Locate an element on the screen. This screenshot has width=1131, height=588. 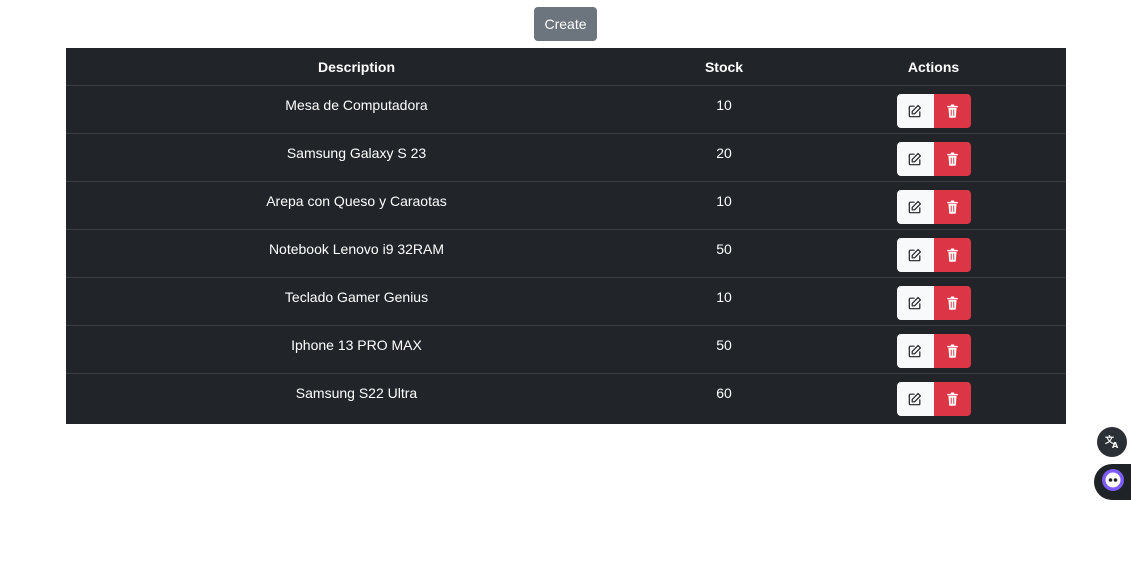
table-row: Teclado Gamer Genius 10 is located at coordinates (566, 301).